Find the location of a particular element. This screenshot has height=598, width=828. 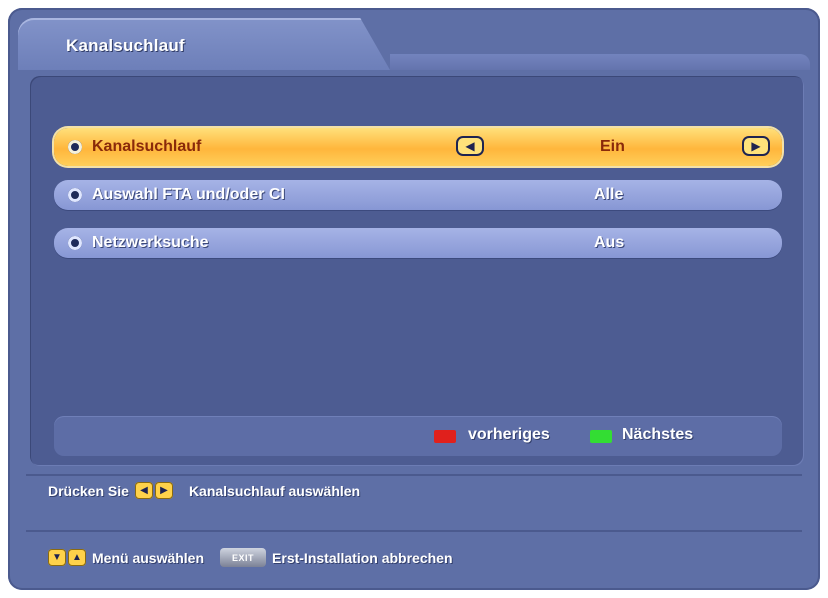

help-exit-text: Erst-Installation abbrechen is located at coordinates (362, 557).